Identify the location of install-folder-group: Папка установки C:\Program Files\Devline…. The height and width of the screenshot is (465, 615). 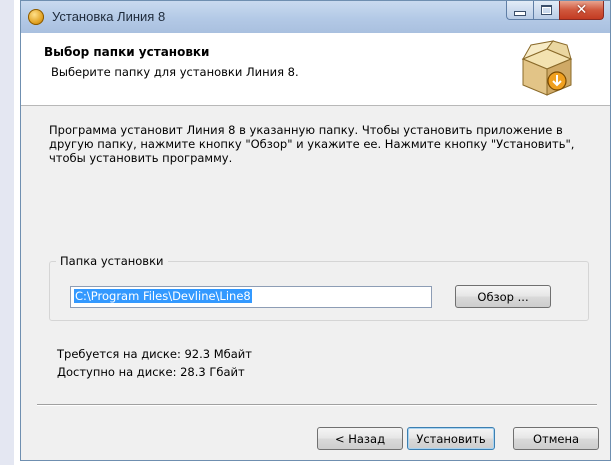
(319, 287).